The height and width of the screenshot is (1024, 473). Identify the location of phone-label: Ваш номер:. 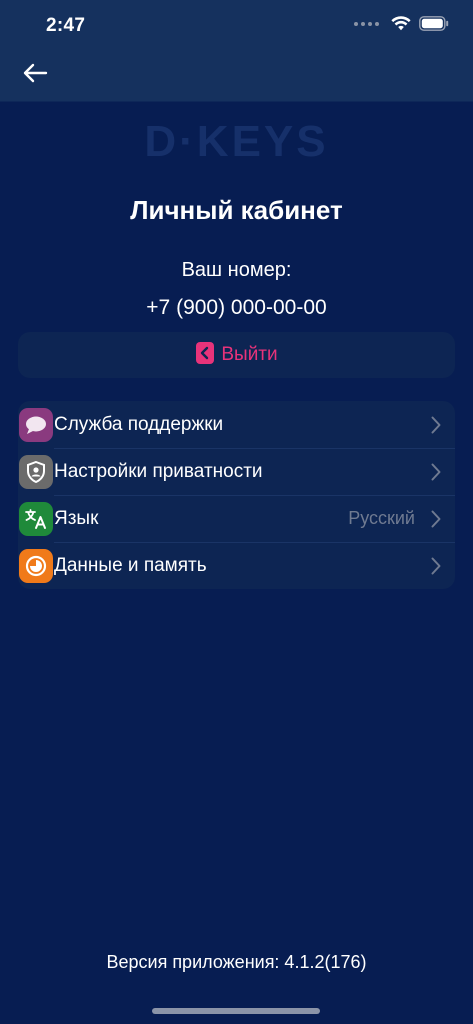
(236, 270).